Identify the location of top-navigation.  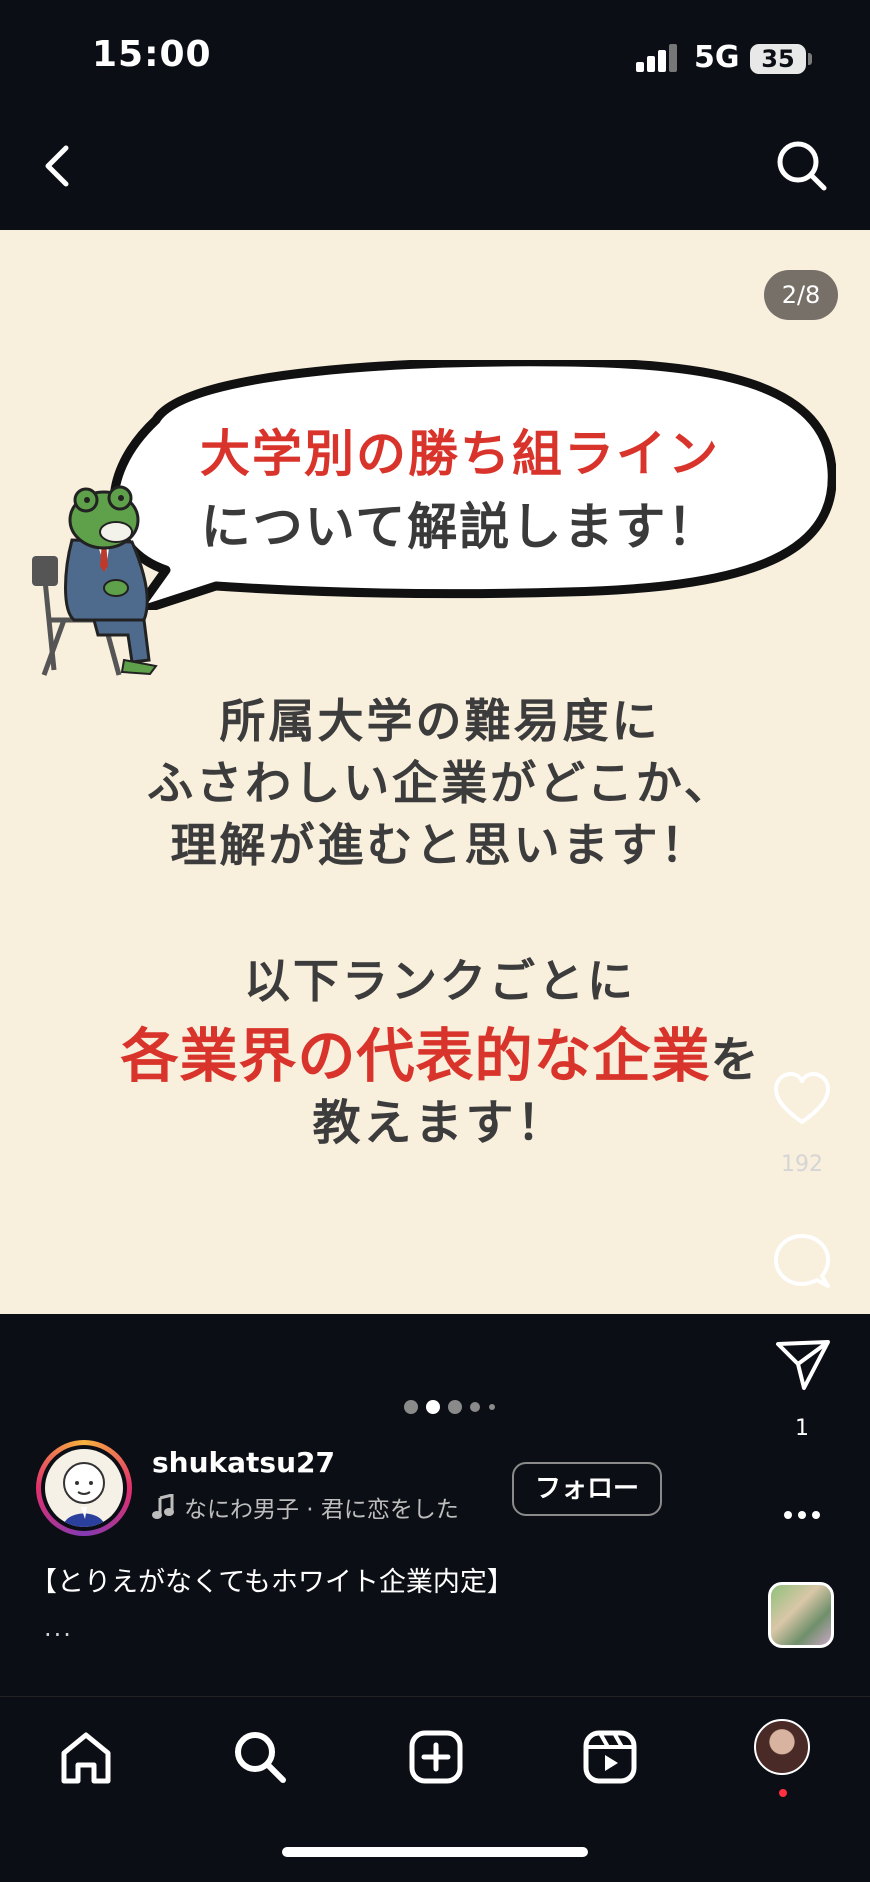
(435, 170).